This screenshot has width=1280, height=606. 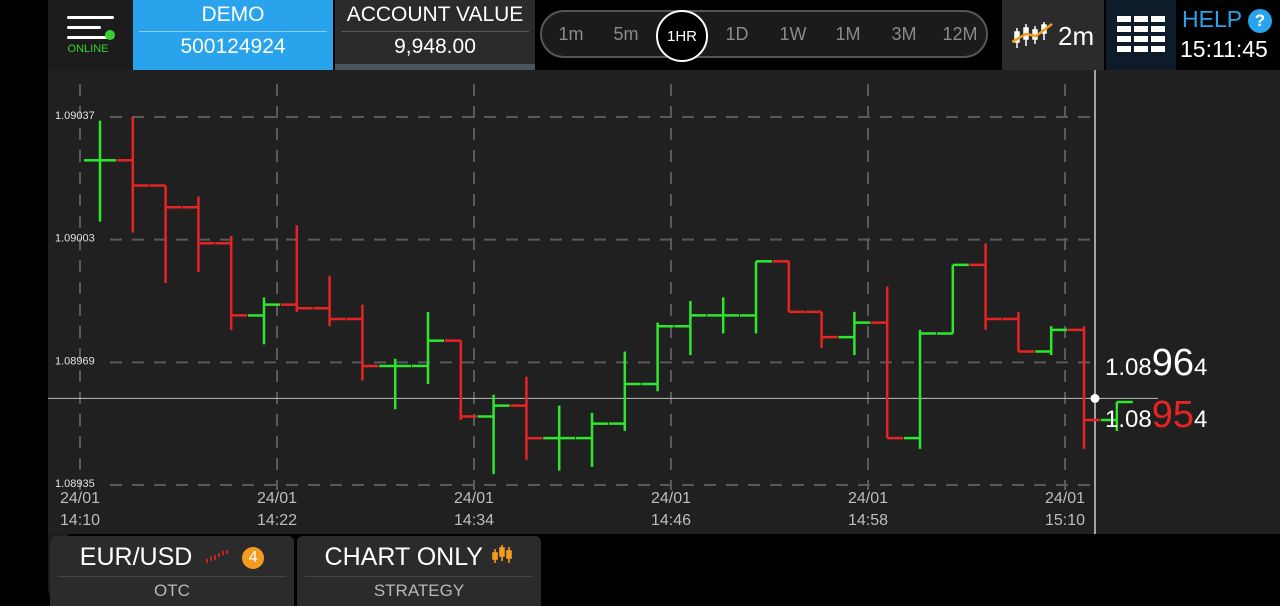 I want to click on bid-price-suffix: 4, so click(x=1201, y=419).